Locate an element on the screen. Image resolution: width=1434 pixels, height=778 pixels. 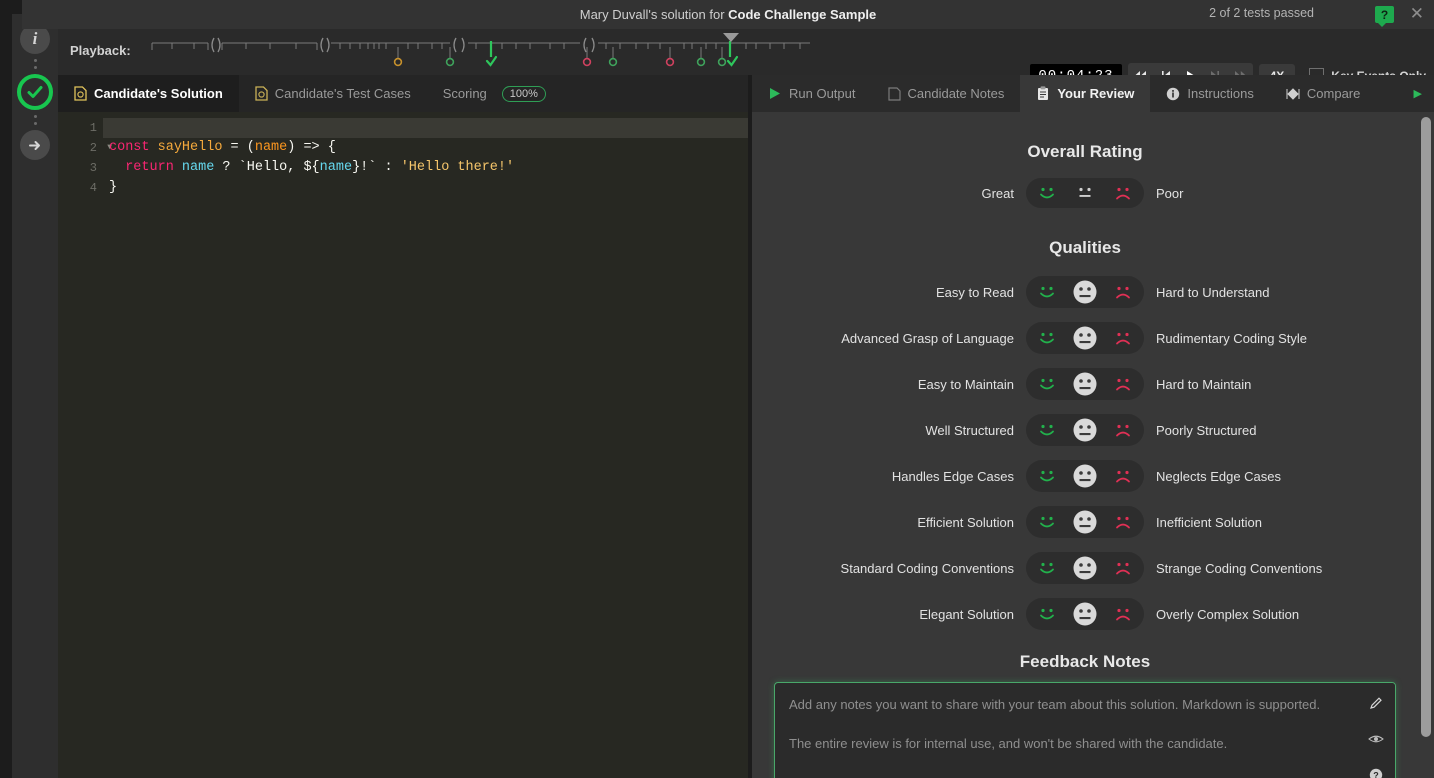
quality-row: Easy to Read Hard to Understand is located at coordinates (1085, 292).